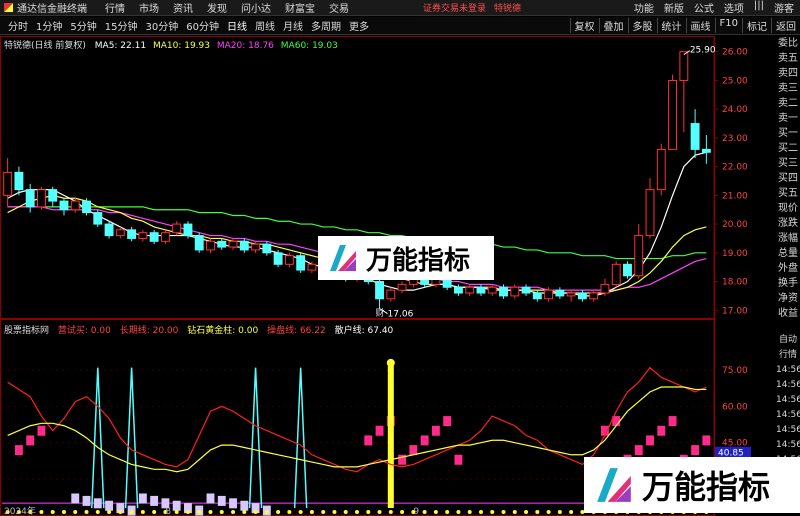  What do you see at coordinates (735, 371) in the screenshot?
I see `indicator-axis-label: 75.00` at bounding box center [735, 371].